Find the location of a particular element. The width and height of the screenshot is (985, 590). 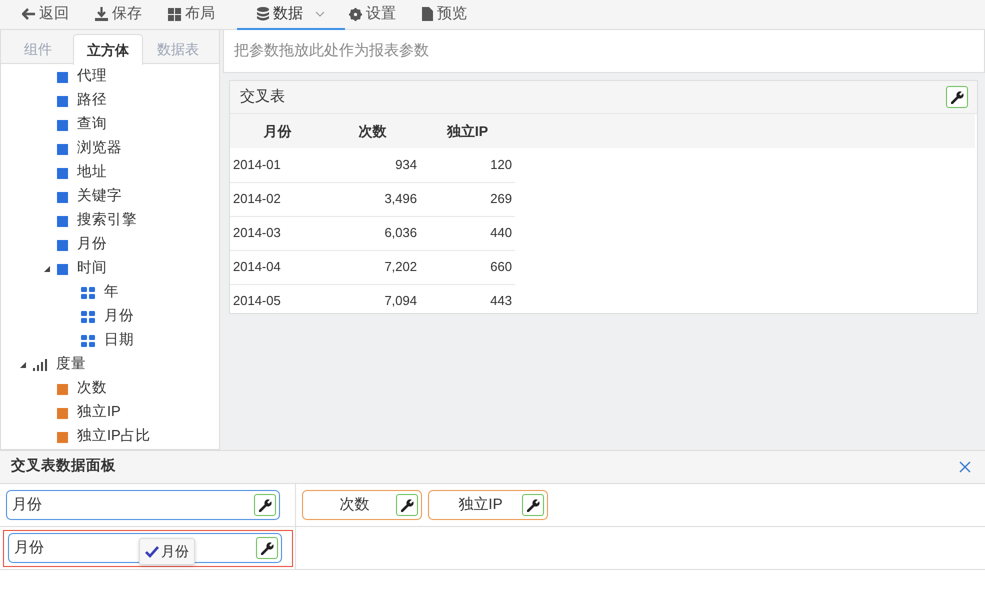

table-cell: 440 is located at coordinates (467, 233).